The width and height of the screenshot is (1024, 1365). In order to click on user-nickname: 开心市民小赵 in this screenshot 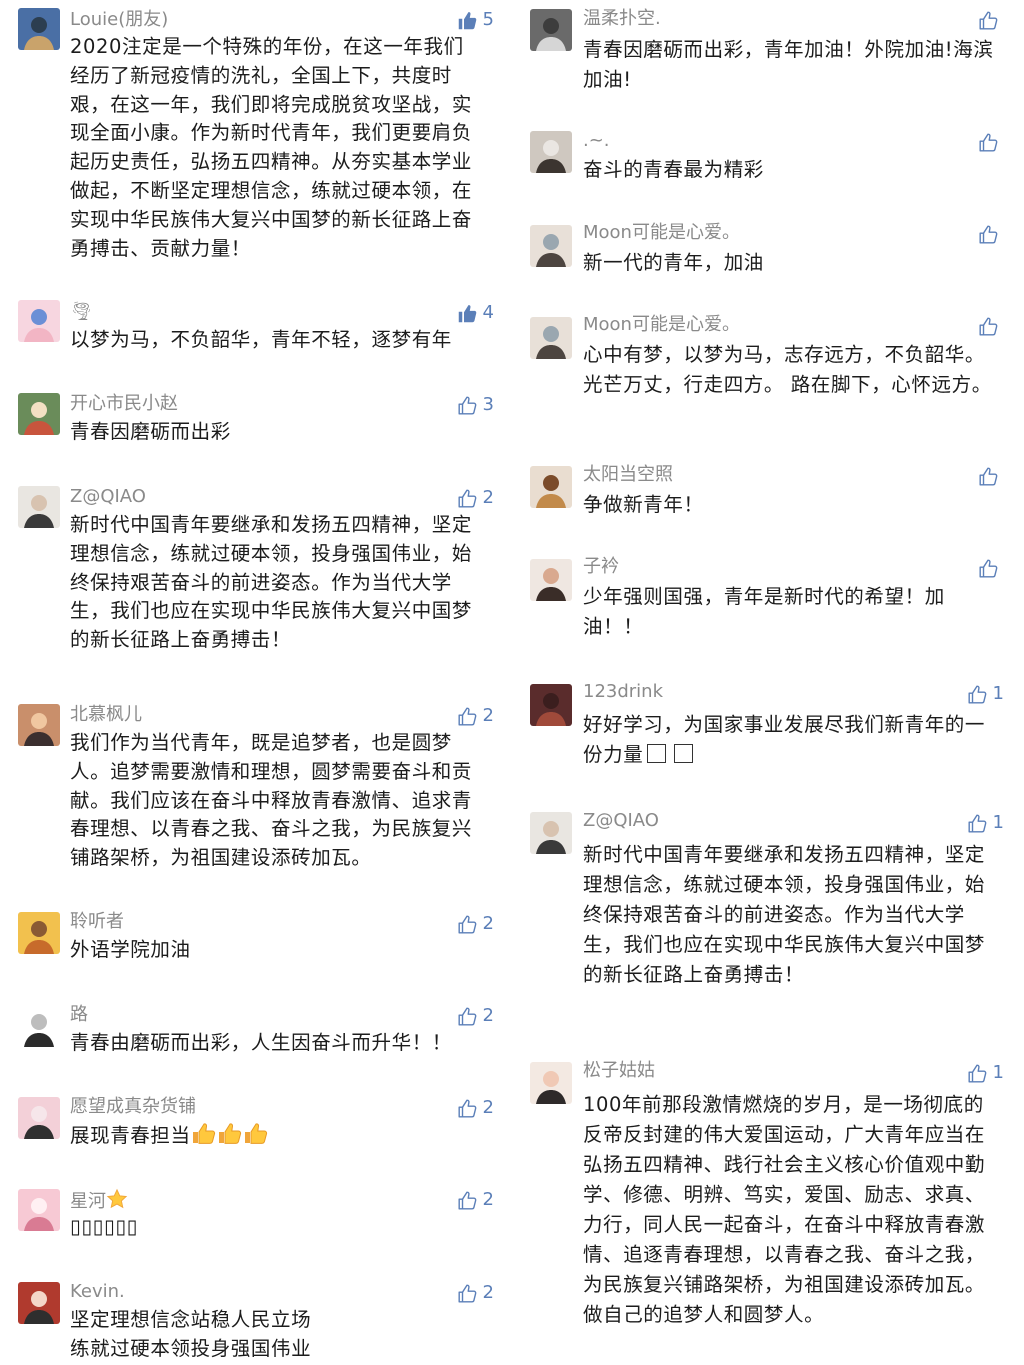, I will do `click(124, 404)`.